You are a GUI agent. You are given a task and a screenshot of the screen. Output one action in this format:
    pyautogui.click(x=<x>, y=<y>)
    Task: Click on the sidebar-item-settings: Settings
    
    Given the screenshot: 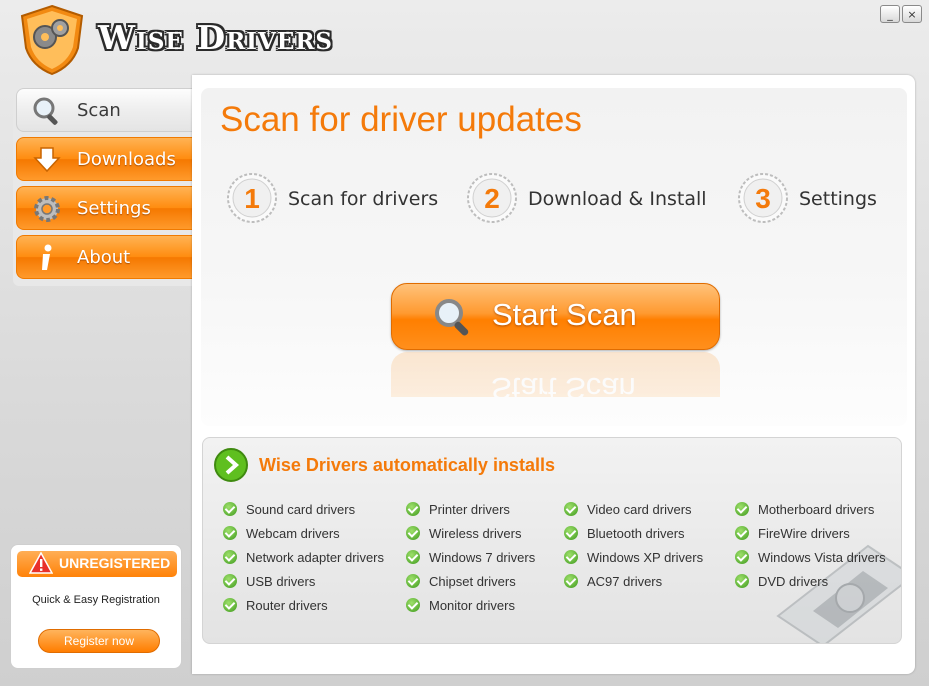 What is the action you would take?
    pyautogui.click(x=104, y=208)
    